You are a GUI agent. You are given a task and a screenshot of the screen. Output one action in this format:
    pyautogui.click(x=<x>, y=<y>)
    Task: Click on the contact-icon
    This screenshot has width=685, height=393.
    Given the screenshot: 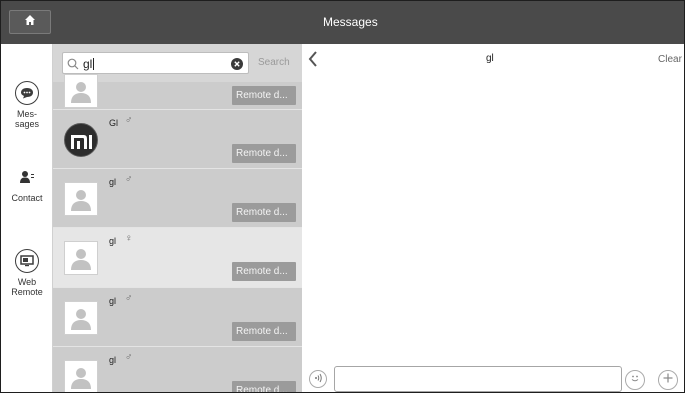 What is the action you would take?
    pyautogui.click(x=27, y=179)
    